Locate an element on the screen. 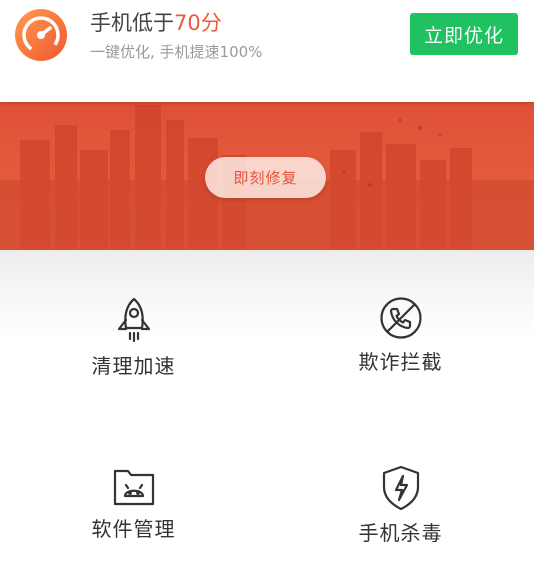 The height and width of the screenshot is (565, 534). tool-cleanup-accelerate: 清理加速 is located at coordinates (133, 325).